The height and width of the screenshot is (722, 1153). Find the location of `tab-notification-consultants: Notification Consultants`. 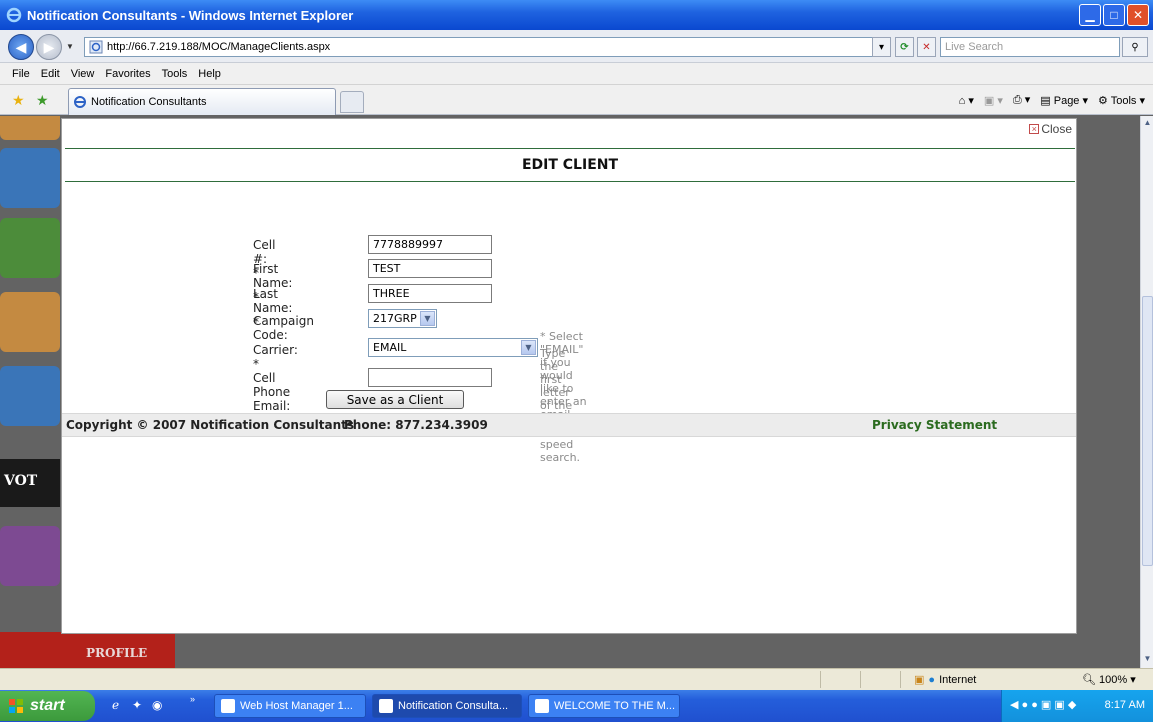

tab-notification-consultants: Notification Consultants is located at coordinates (202, 101).